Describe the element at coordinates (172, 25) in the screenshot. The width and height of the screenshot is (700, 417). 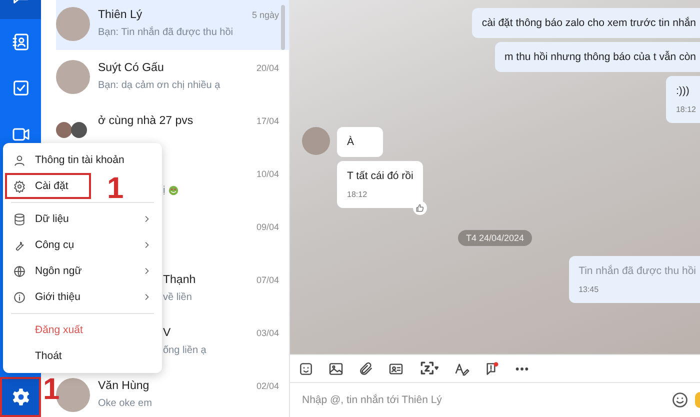
I see `conversation-item: Thiên Lý 5 ngày Bạn: Tin nhắn đã được thu hồi` at that location.